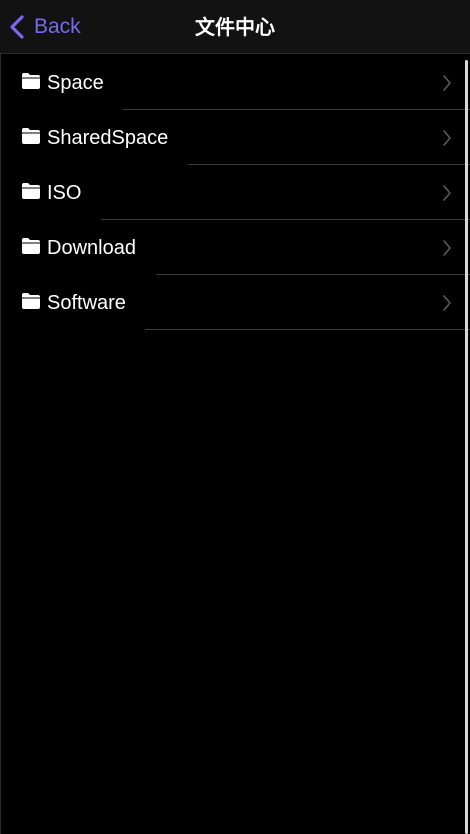 The image size is (470, 834). What do you see at coordinates (466, 447) in the screenshot?
I see `scrollbar` at bounding box center [466, 447].